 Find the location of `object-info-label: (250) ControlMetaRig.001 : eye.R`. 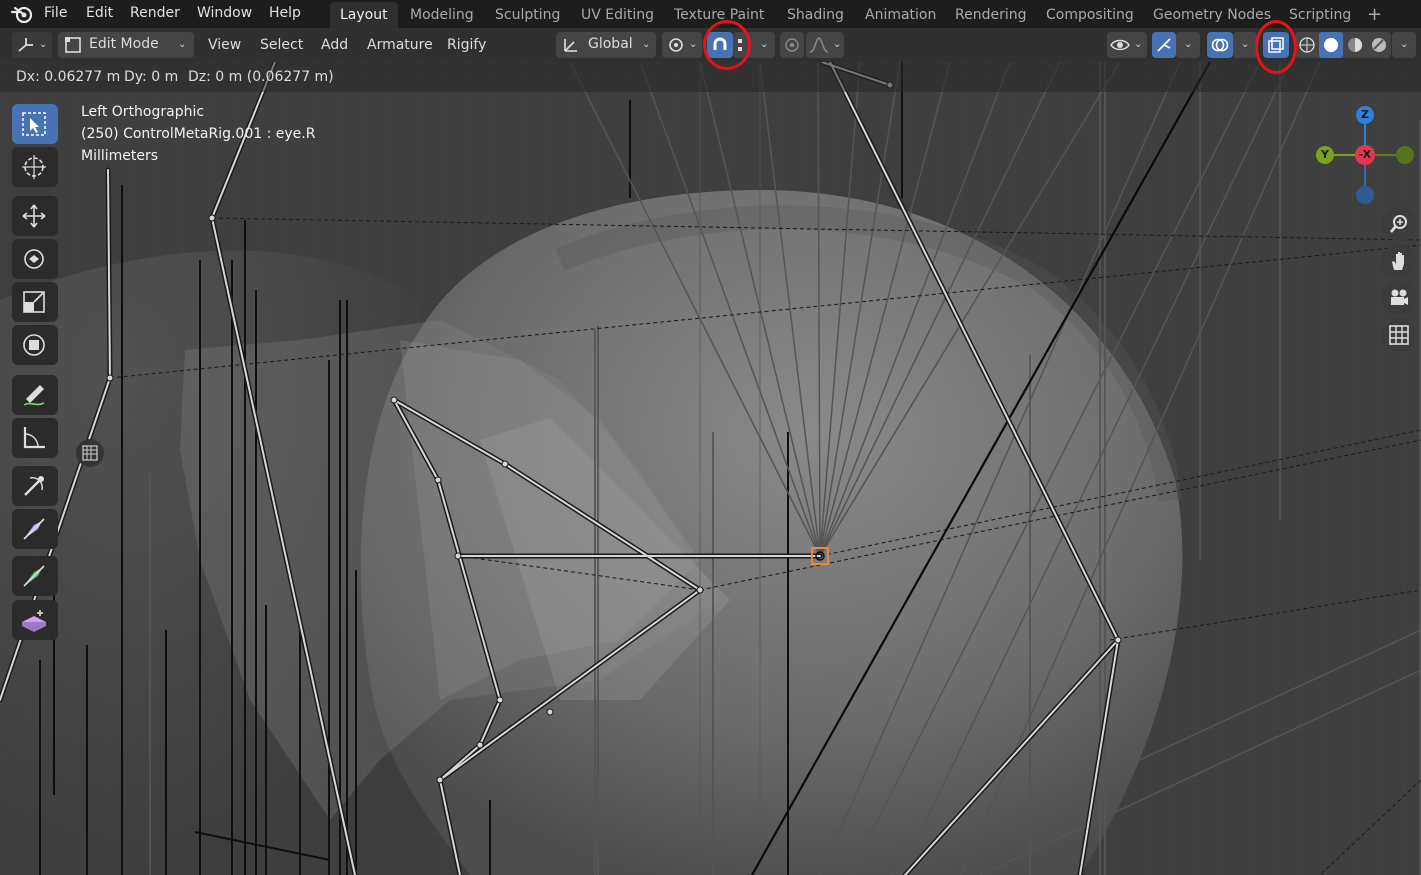

object-info-label: (250) ControlMetaRig.001 : eye.R is located at coordinates (198, 134).